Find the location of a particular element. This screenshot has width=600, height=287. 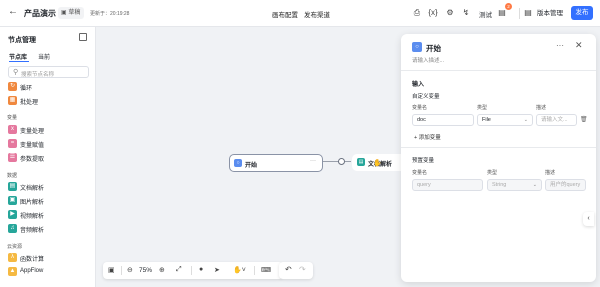

redo-icon: ↷ is located at coordinates (302, 269).